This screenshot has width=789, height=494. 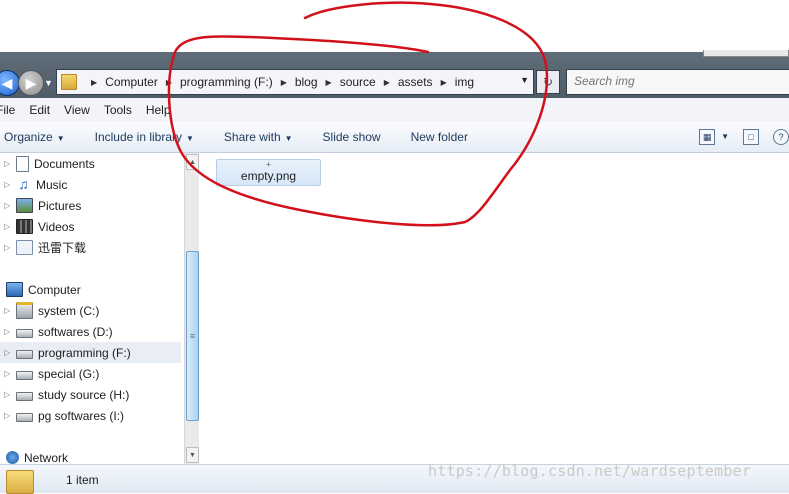 I want to click on scroll-down-icon: ▼, so click(x=192, y=455).